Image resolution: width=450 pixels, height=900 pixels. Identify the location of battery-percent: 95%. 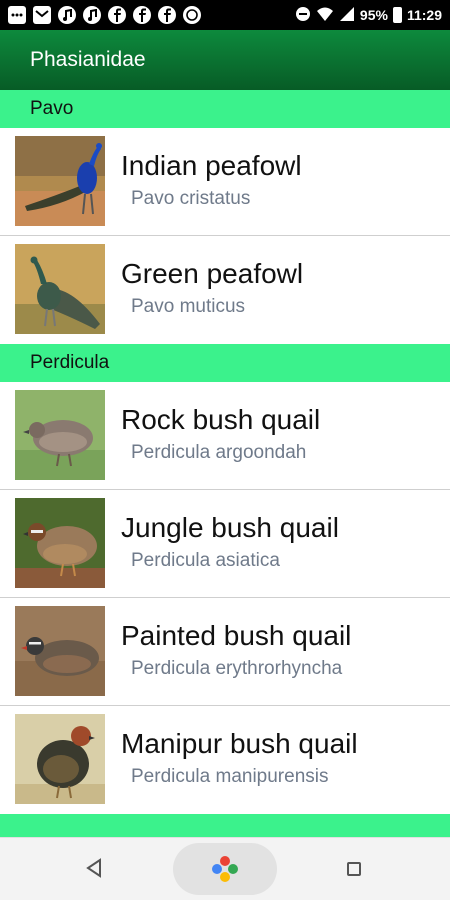
(373, 15).